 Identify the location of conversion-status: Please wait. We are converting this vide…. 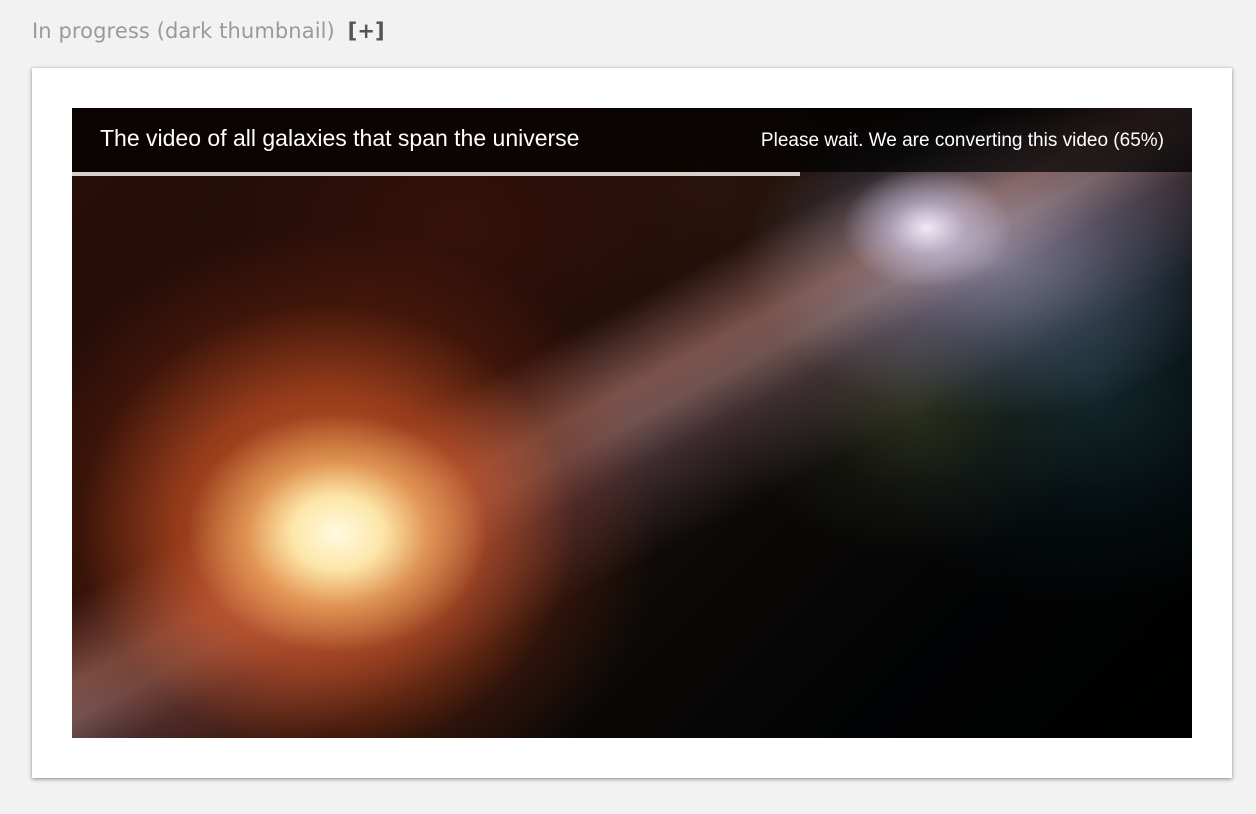
(962, 140).